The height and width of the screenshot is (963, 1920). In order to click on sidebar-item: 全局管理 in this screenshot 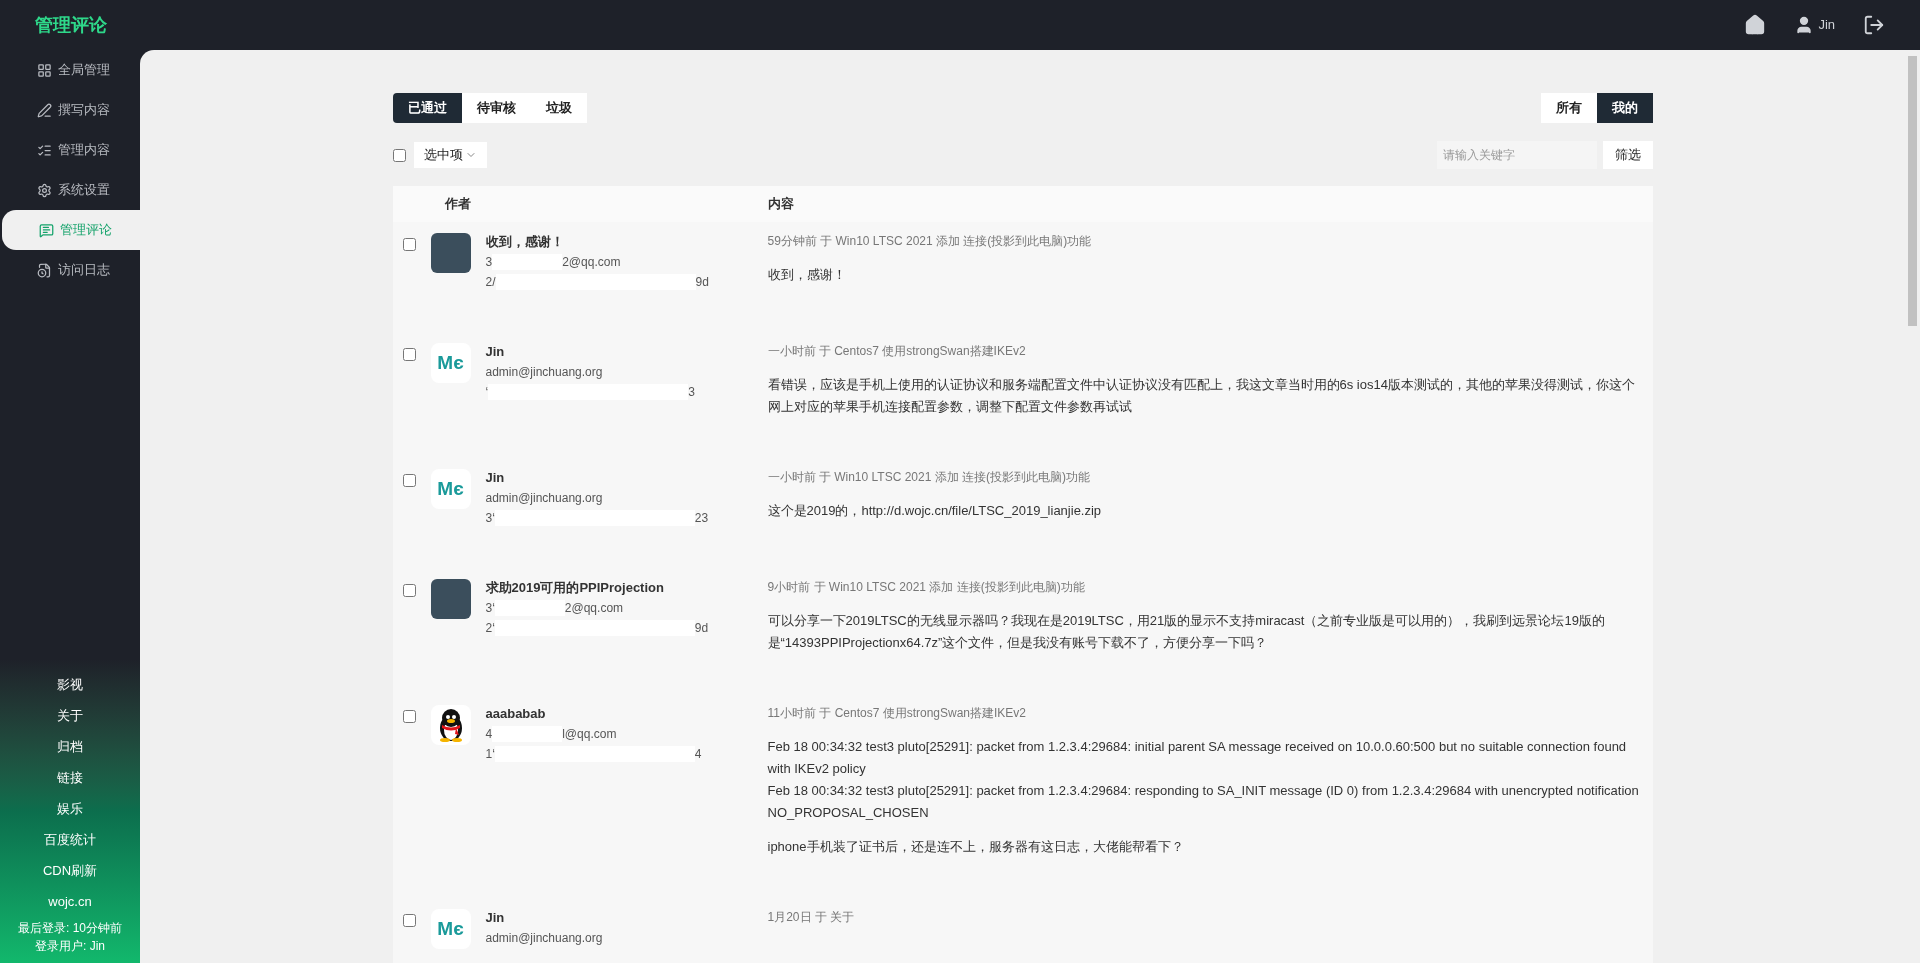, I will do `click(70, 70)`.